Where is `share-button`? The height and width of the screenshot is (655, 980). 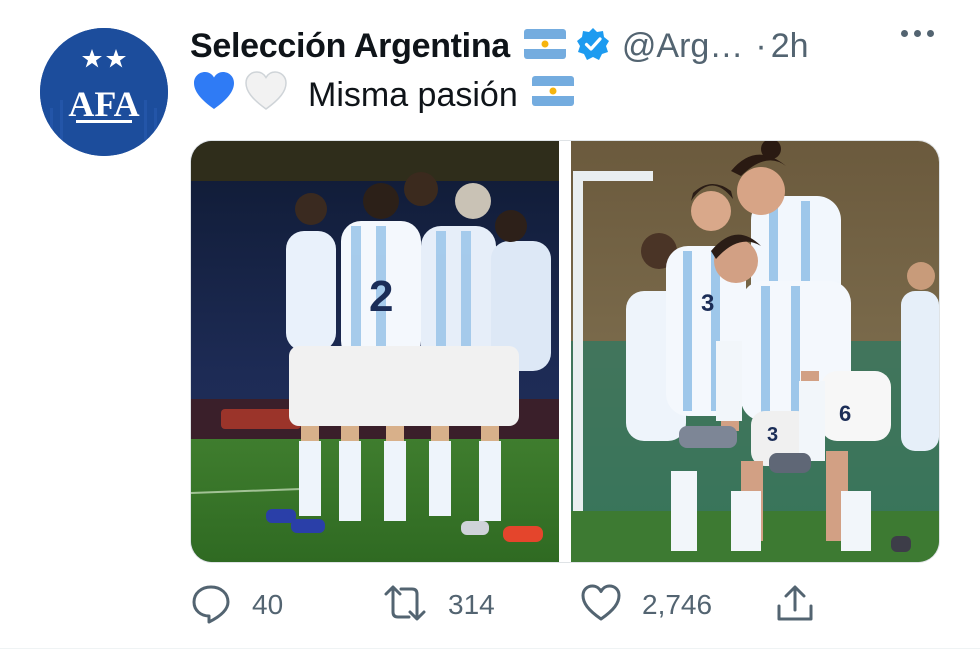 share-button is located at coordinates (795, 605).